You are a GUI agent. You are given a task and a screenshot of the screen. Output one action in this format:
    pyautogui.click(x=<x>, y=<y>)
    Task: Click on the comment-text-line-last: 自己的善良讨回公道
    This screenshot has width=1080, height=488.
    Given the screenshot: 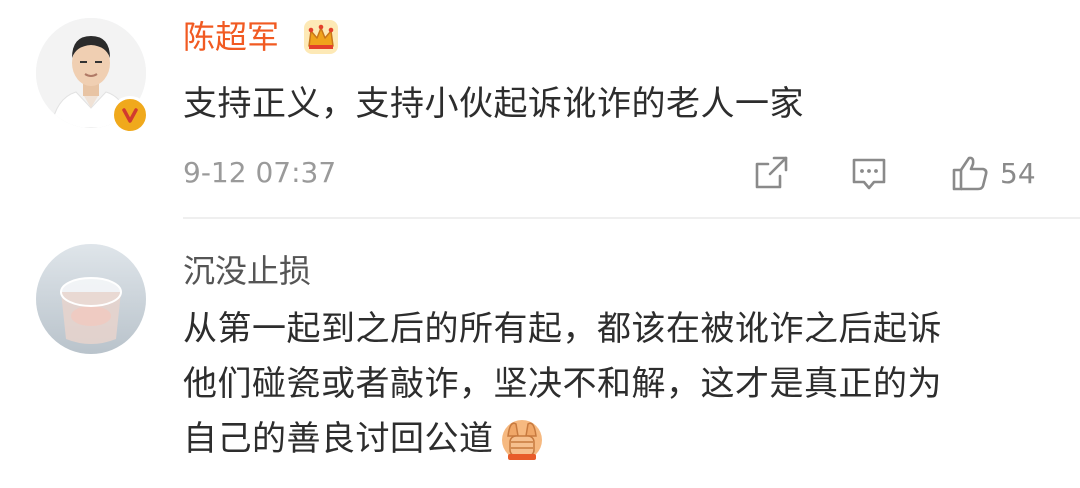 What is the action you would take?
    pyautogui.click(x=623, y=439)
    